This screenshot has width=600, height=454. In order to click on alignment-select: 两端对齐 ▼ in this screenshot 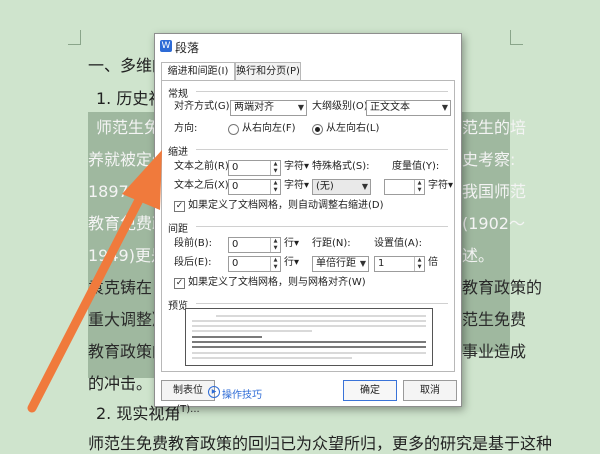, I will do `click(268, 108)`.